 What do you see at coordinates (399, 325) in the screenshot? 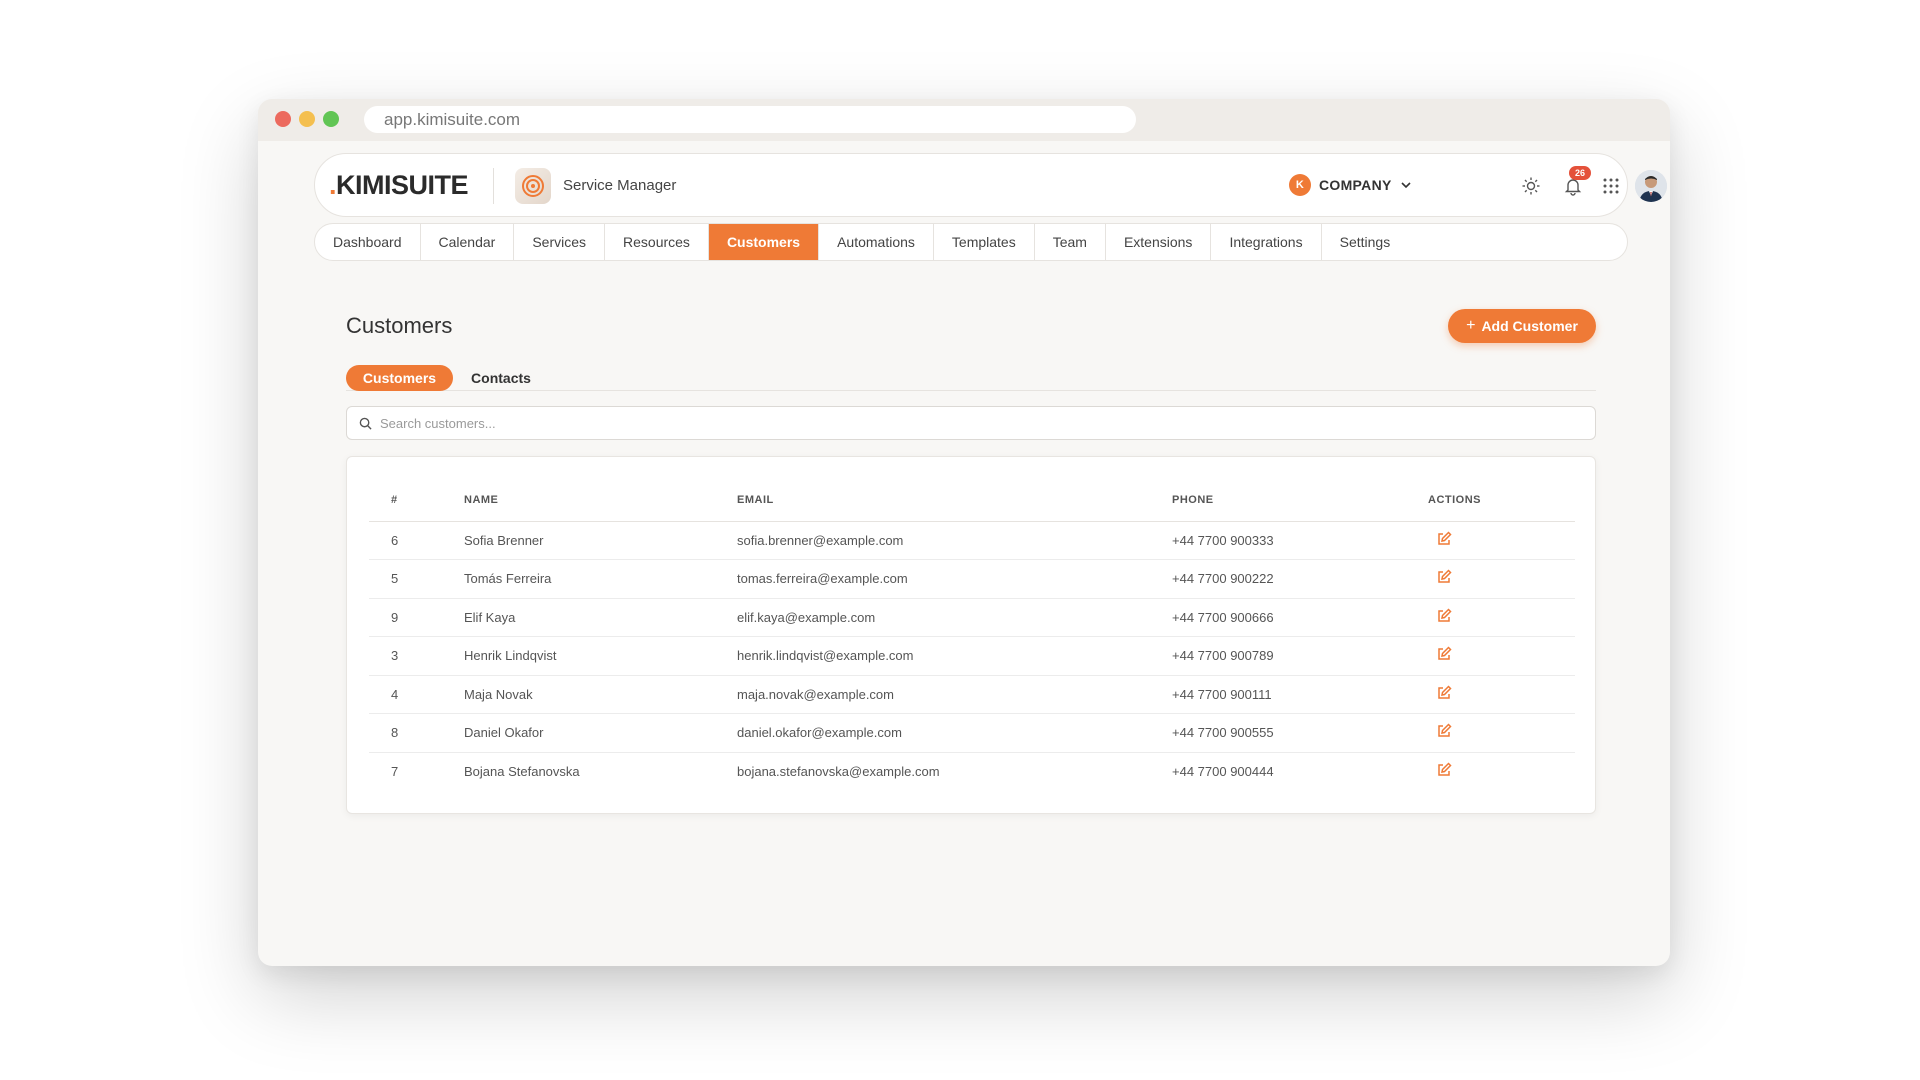
I see `page-title: Customers` at bounding box center [399, 325].